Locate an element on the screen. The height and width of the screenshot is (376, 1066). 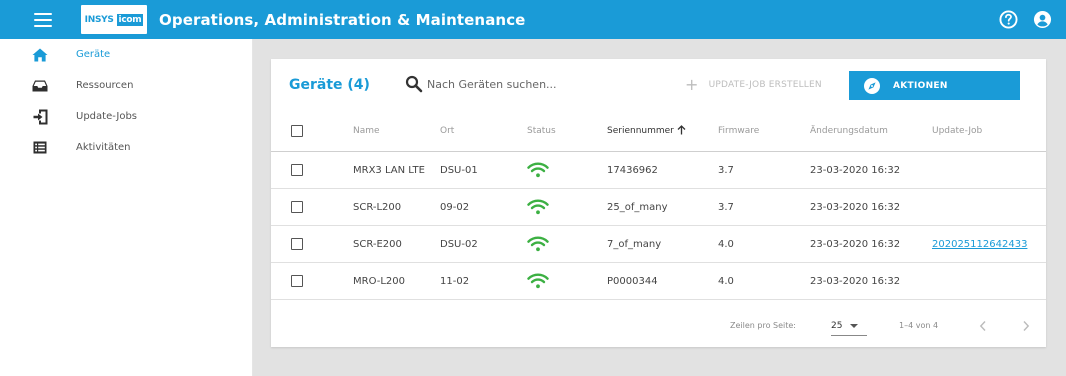
column-header-date: Änderungsdatum is located at coordinates (849, 131).